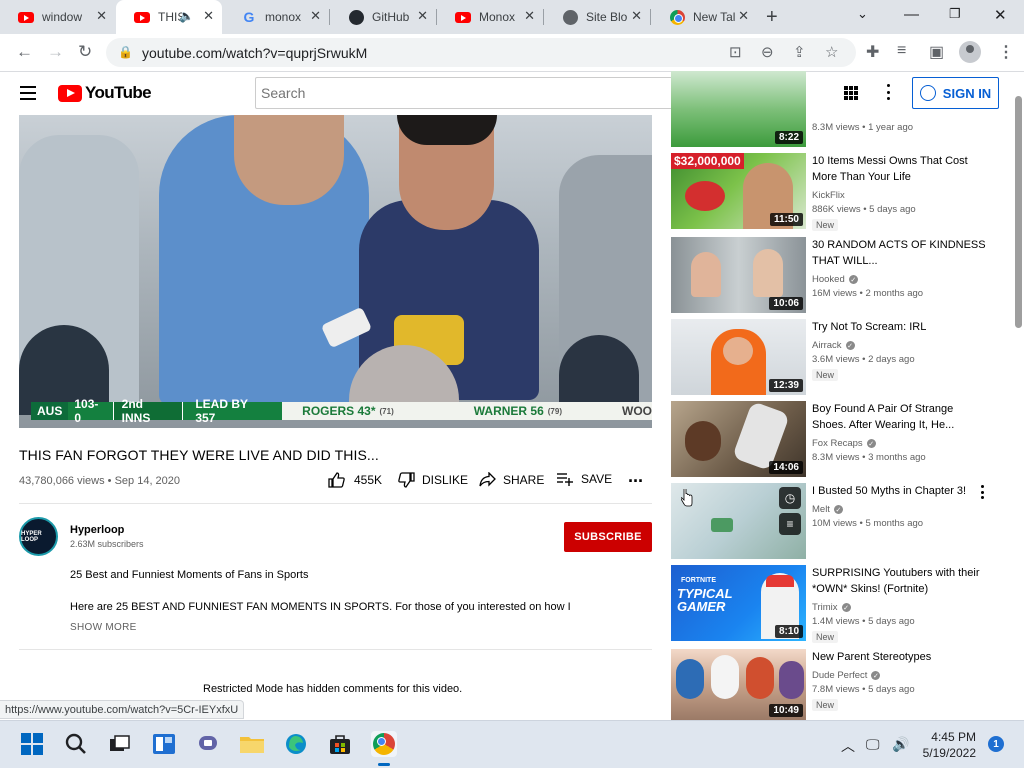 Image resolution: width=1024 pixels, height=768 pixels. I want to click on window-close-icon: ✕, so click(1000, 15).